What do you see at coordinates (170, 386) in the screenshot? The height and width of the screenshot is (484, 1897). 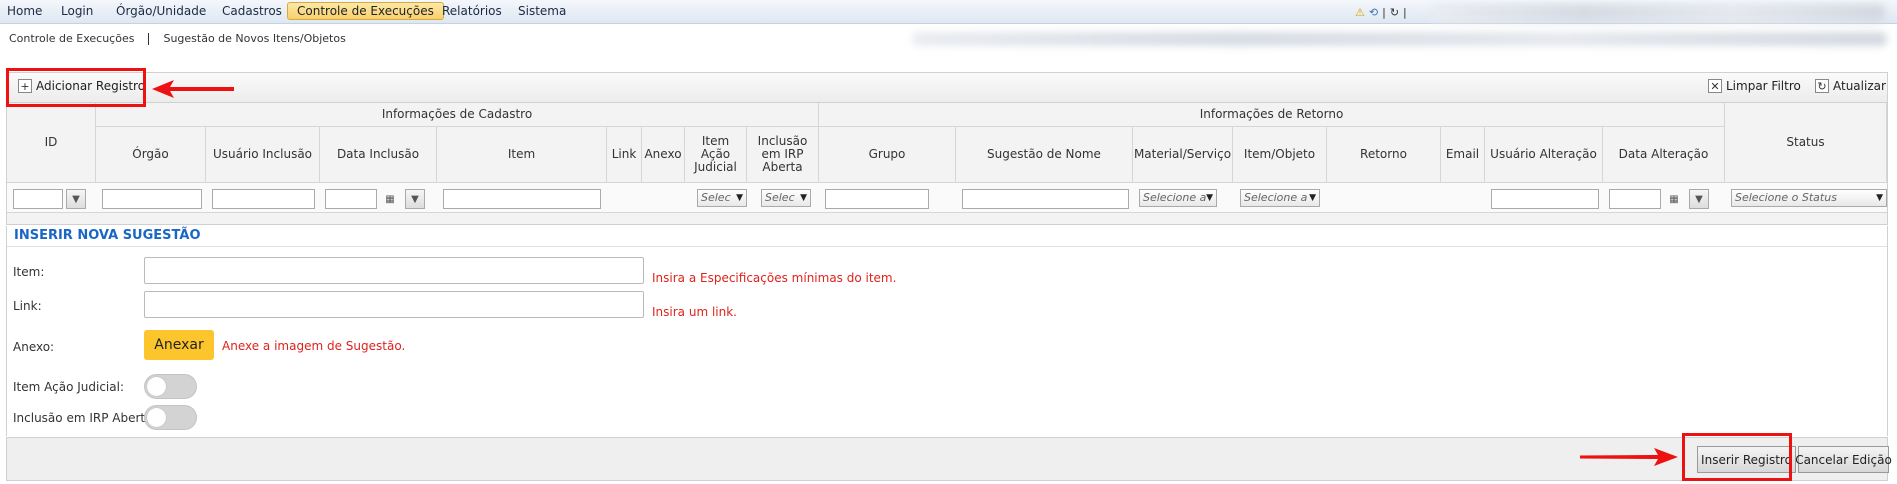 I see `acao-judicial-toggle` at bounding box center [170, 386].